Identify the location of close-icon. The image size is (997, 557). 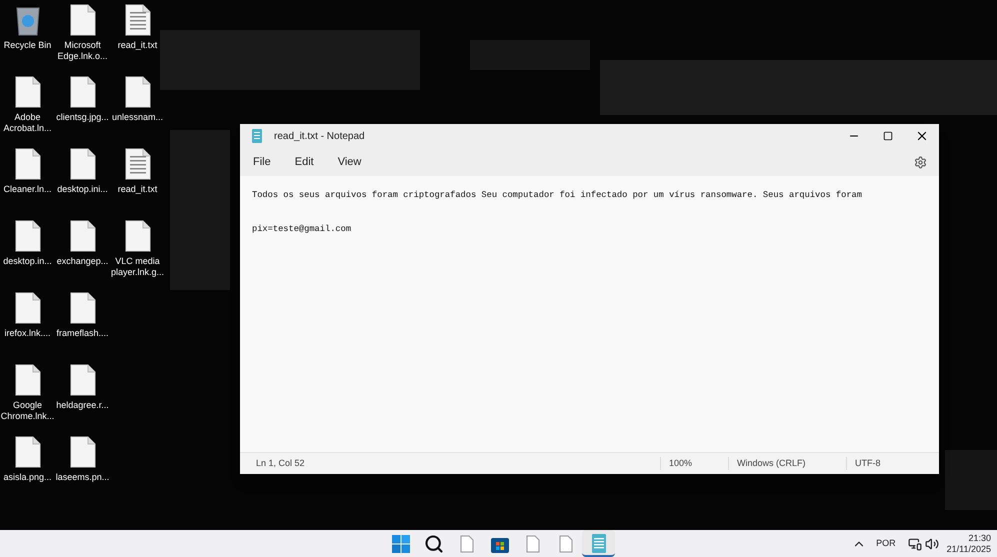
(922, 136).